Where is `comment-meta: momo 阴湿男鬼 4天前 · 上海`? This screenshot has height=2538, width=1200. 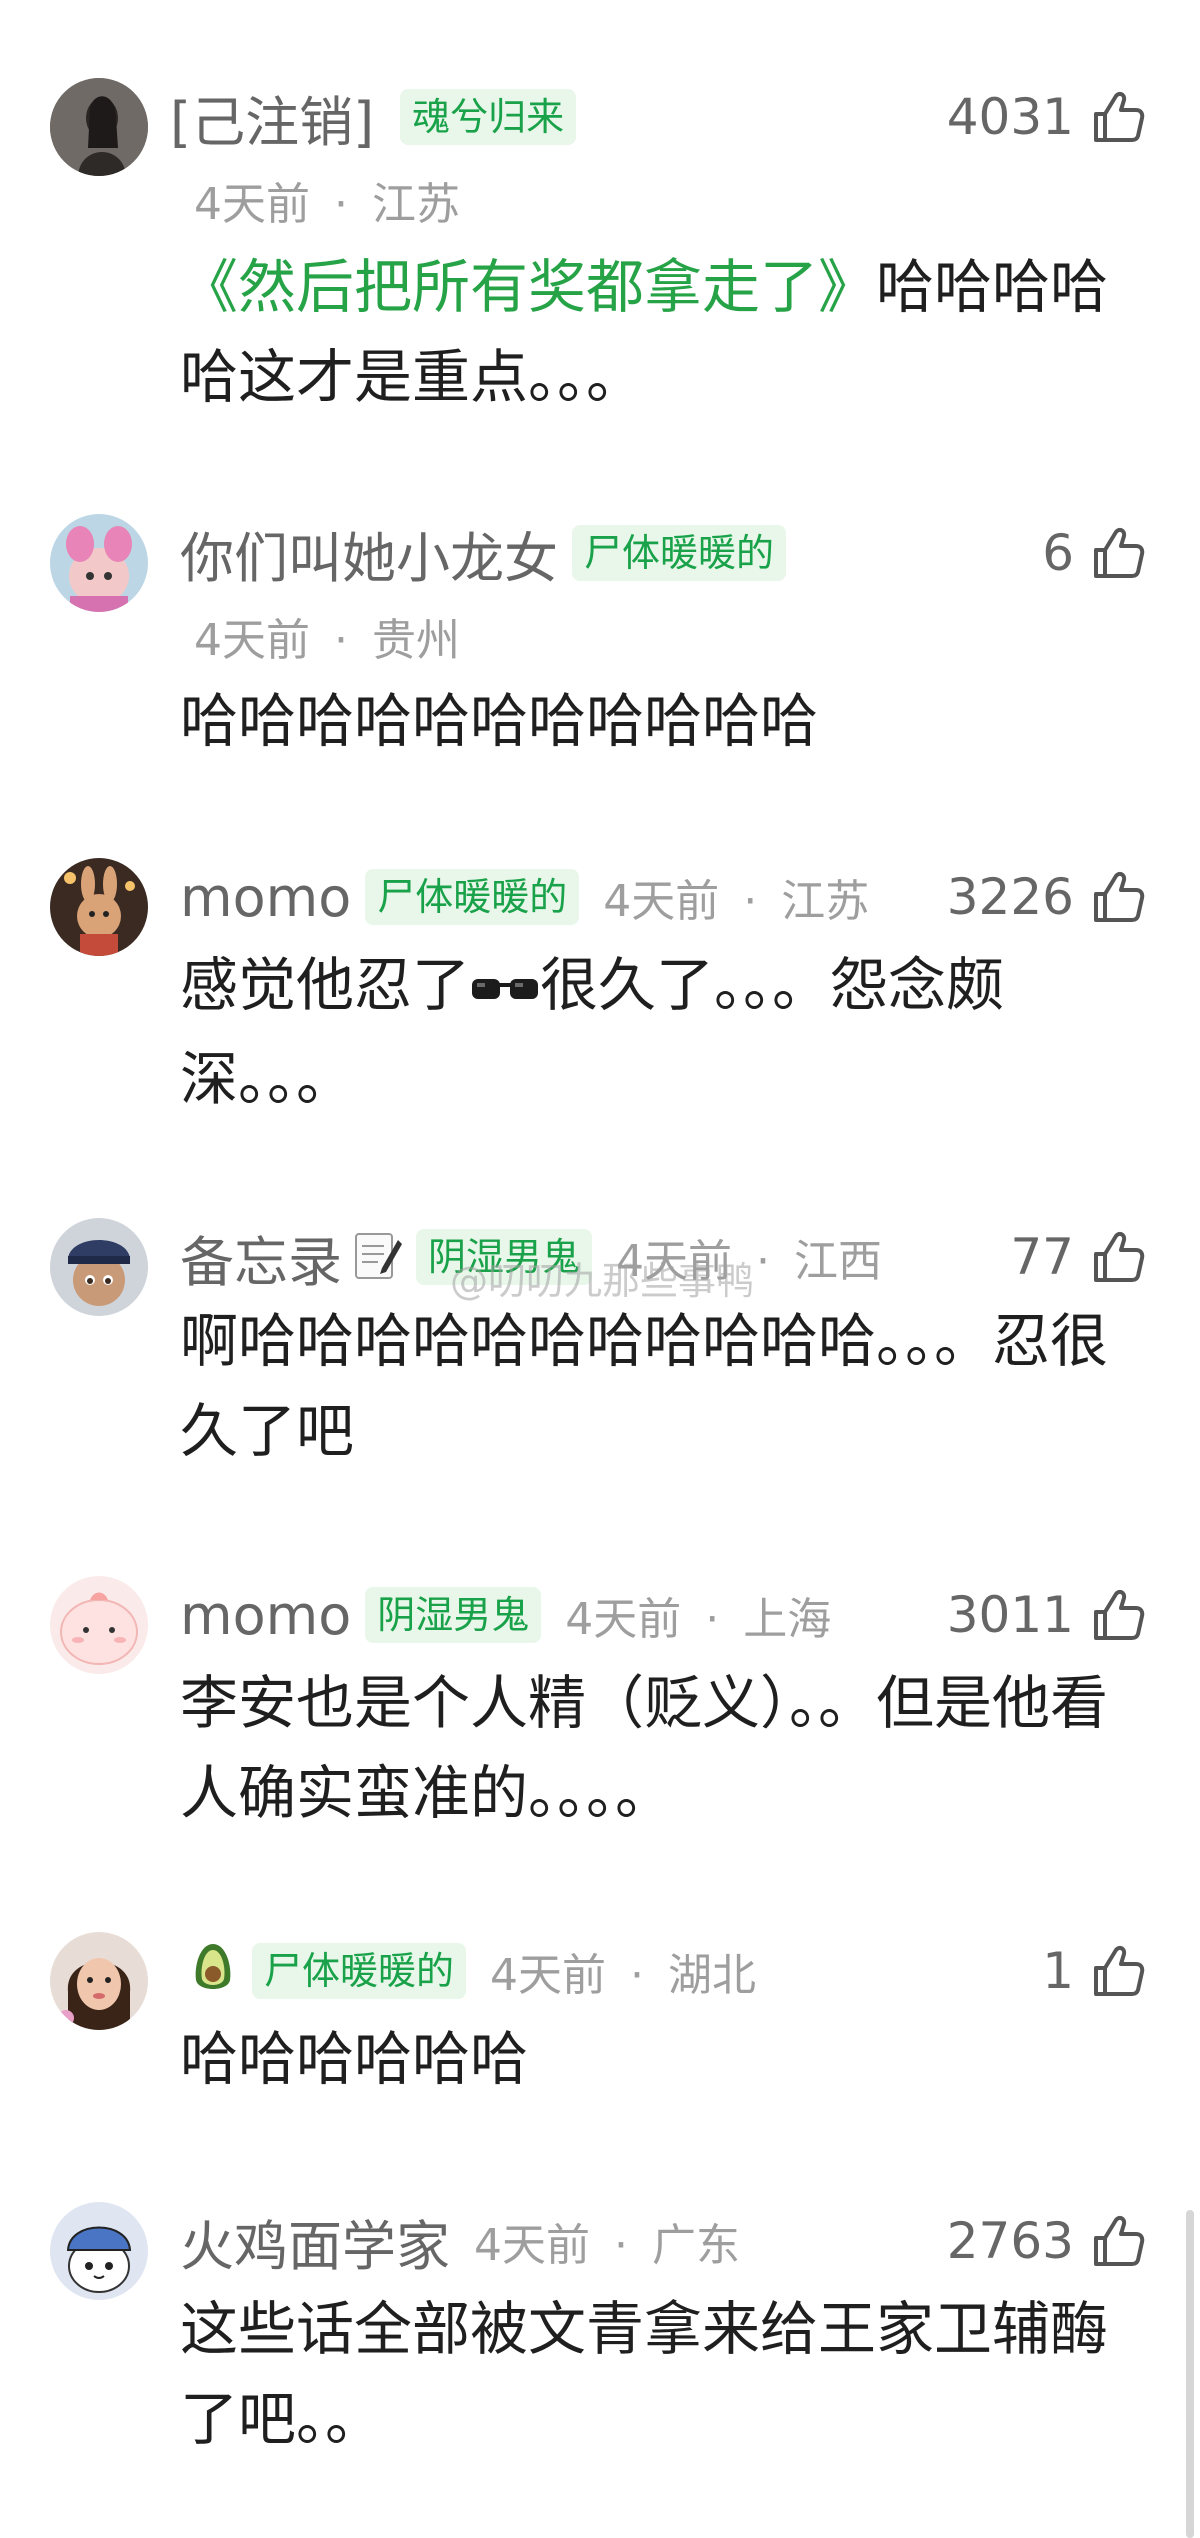
comment-meta: momo 阴湿男鬼 4天前 · 上海 is located at coordinates (505, 1615).